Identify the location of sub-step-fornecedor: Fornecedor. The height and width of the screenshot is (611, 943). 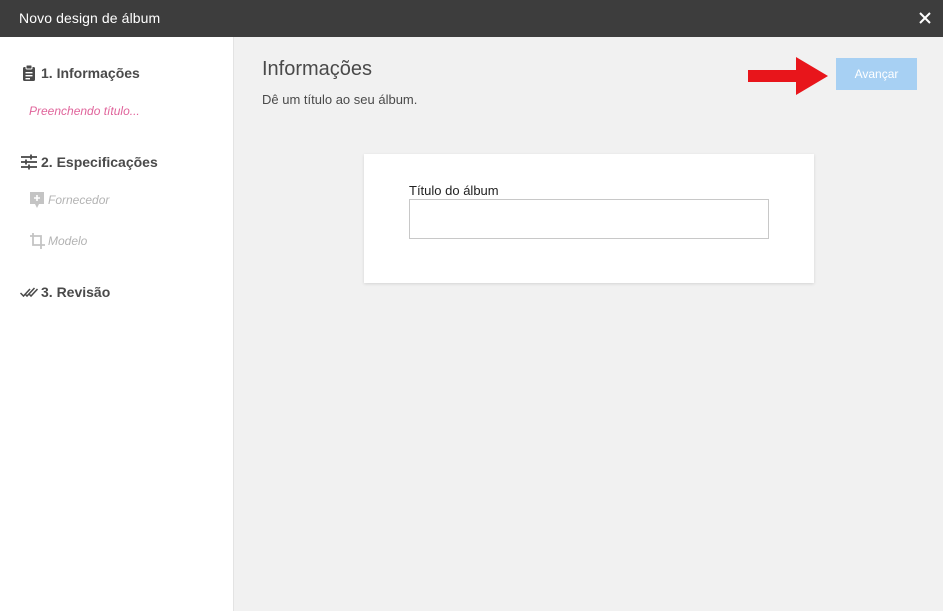
(69, 200).